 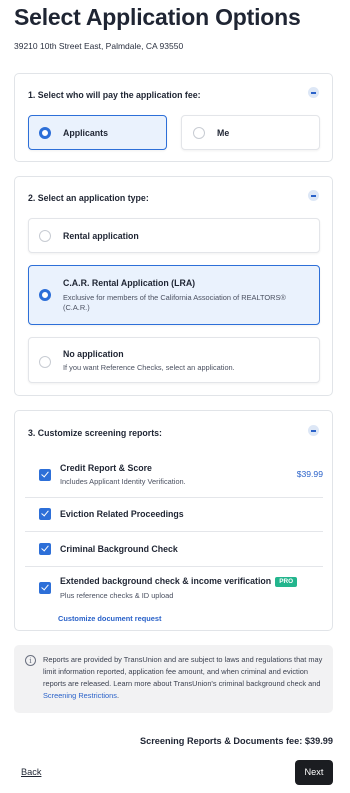 What do you see at coordinates (30, 660) in the screenshot?
I see `info-icon: i` at bounding box center [30, 660].